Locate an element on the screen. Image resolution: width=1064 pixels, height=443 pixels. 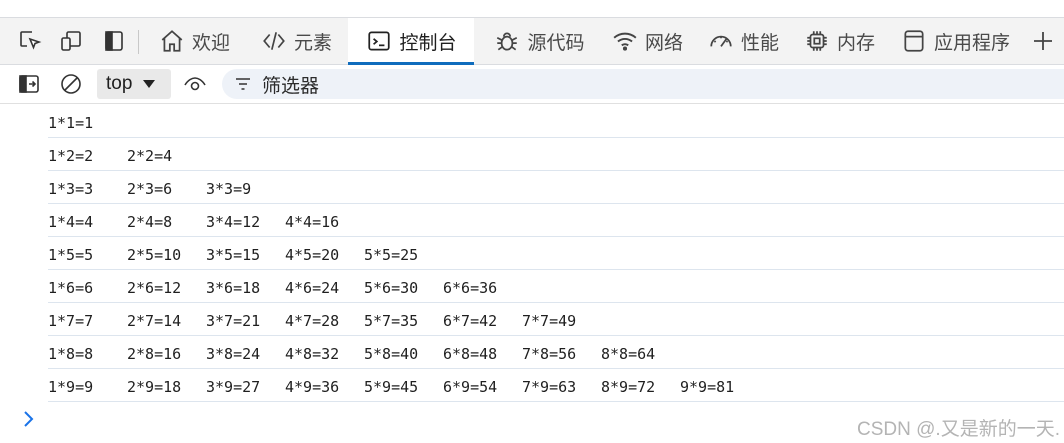
console-row: 1*5=5 2*5=10 3*5=15 4*5=20 5*5=25 is located at coordinates (556, 253).